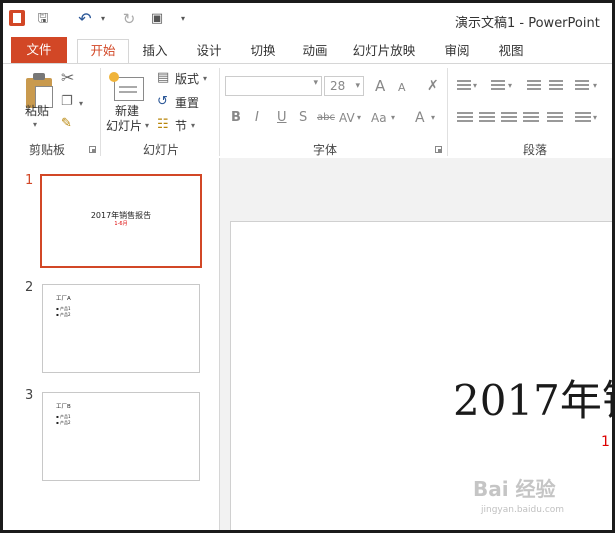 The width and height of the screenshot is (615, 533). What do you see at coordinates (39, 50) in the screenshot?
I see `tab-file: 文件` at bounding box center [39, 50].